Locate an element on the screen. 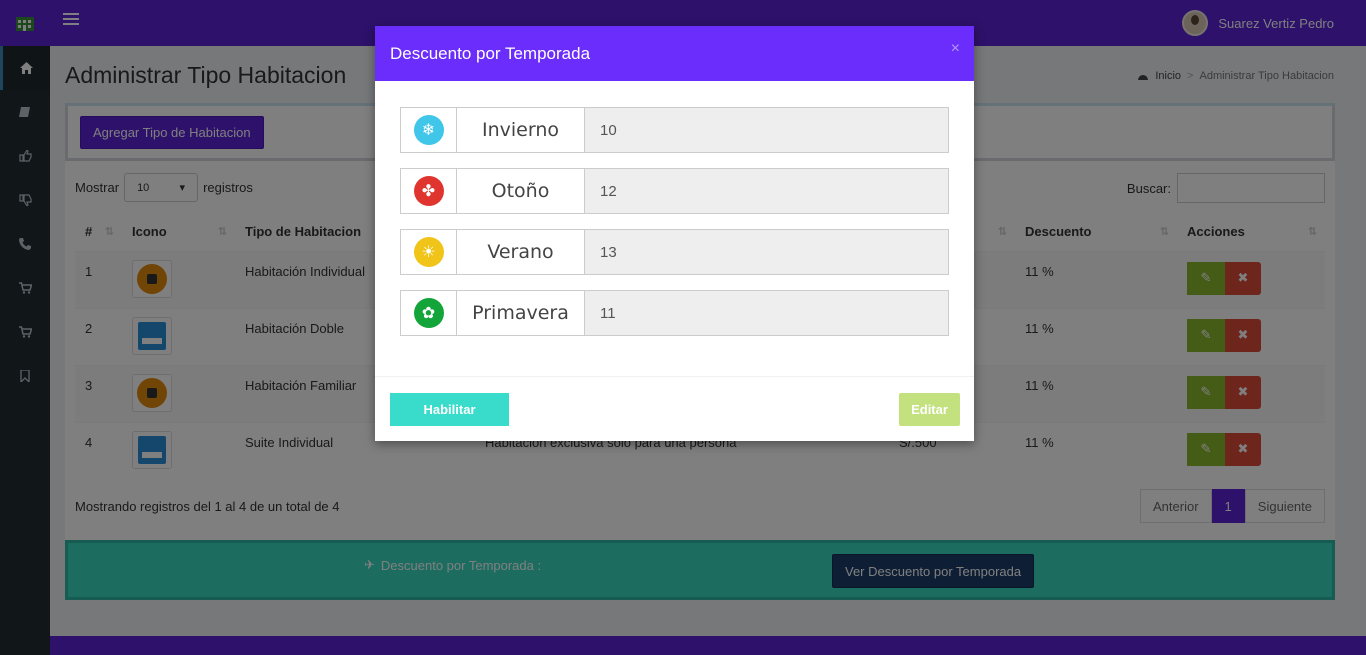 The width and height of the screenshot is (1366, 655). season-row-spring: ✿ Primavera 11 is located at coordinates (674, 313).